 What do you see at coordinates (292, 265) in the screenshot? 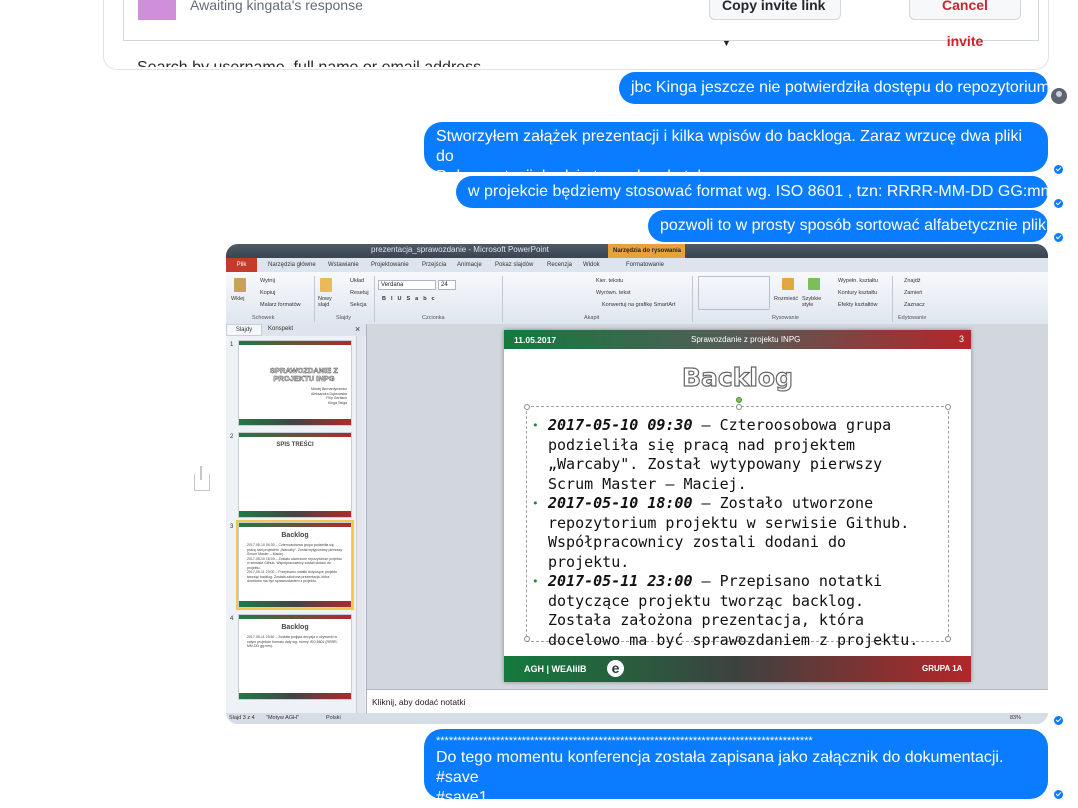
I see `ppt-tab: Narzędzia główne` at bounding box center [292, 265].